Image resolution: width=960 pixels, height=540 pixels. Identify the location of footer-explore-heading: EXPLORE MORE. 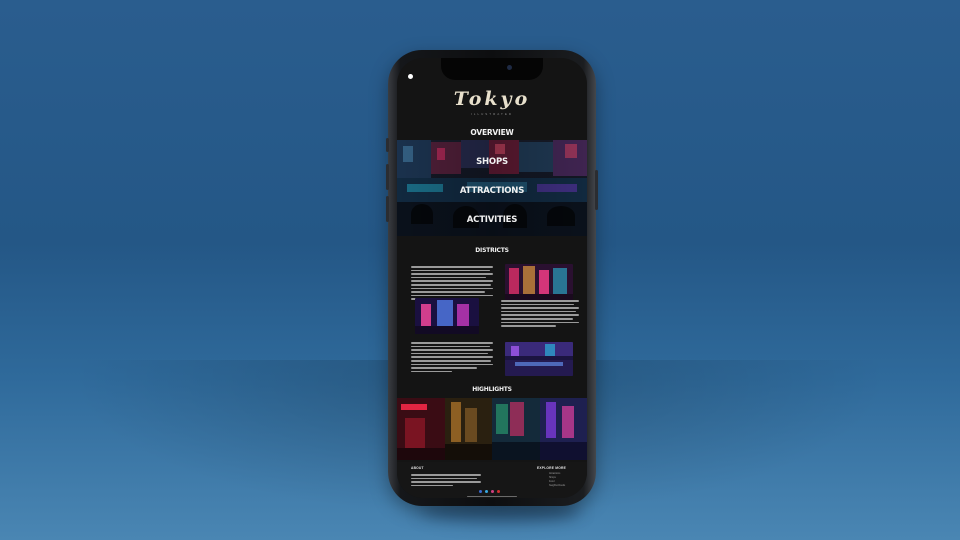
(551, 468).